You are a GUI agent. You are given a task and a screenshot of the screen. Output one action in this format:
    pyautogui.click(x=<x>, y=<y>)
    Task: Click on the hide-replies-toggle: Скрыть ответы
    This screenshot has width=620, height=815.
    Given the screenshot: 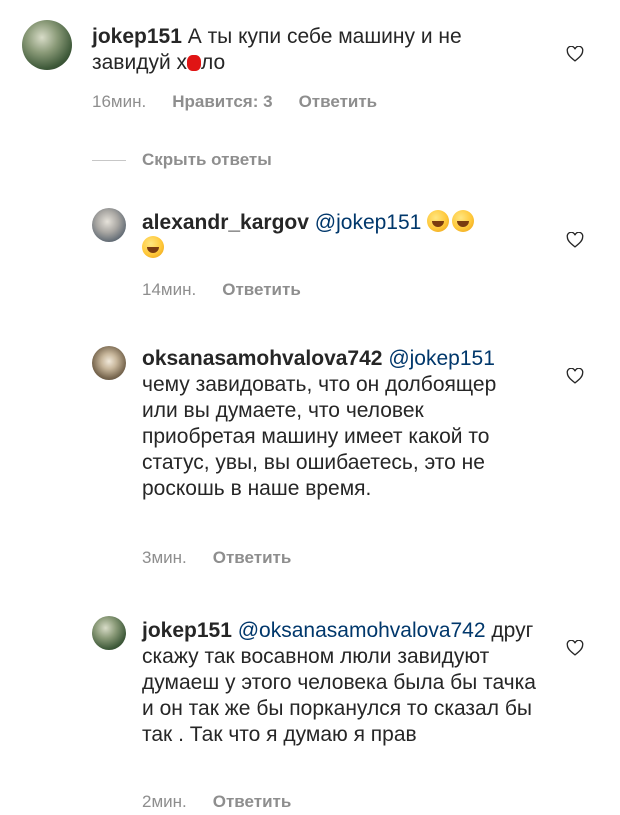 What is the action you would take?
    pyautogui.click(x=182, y=160)
    